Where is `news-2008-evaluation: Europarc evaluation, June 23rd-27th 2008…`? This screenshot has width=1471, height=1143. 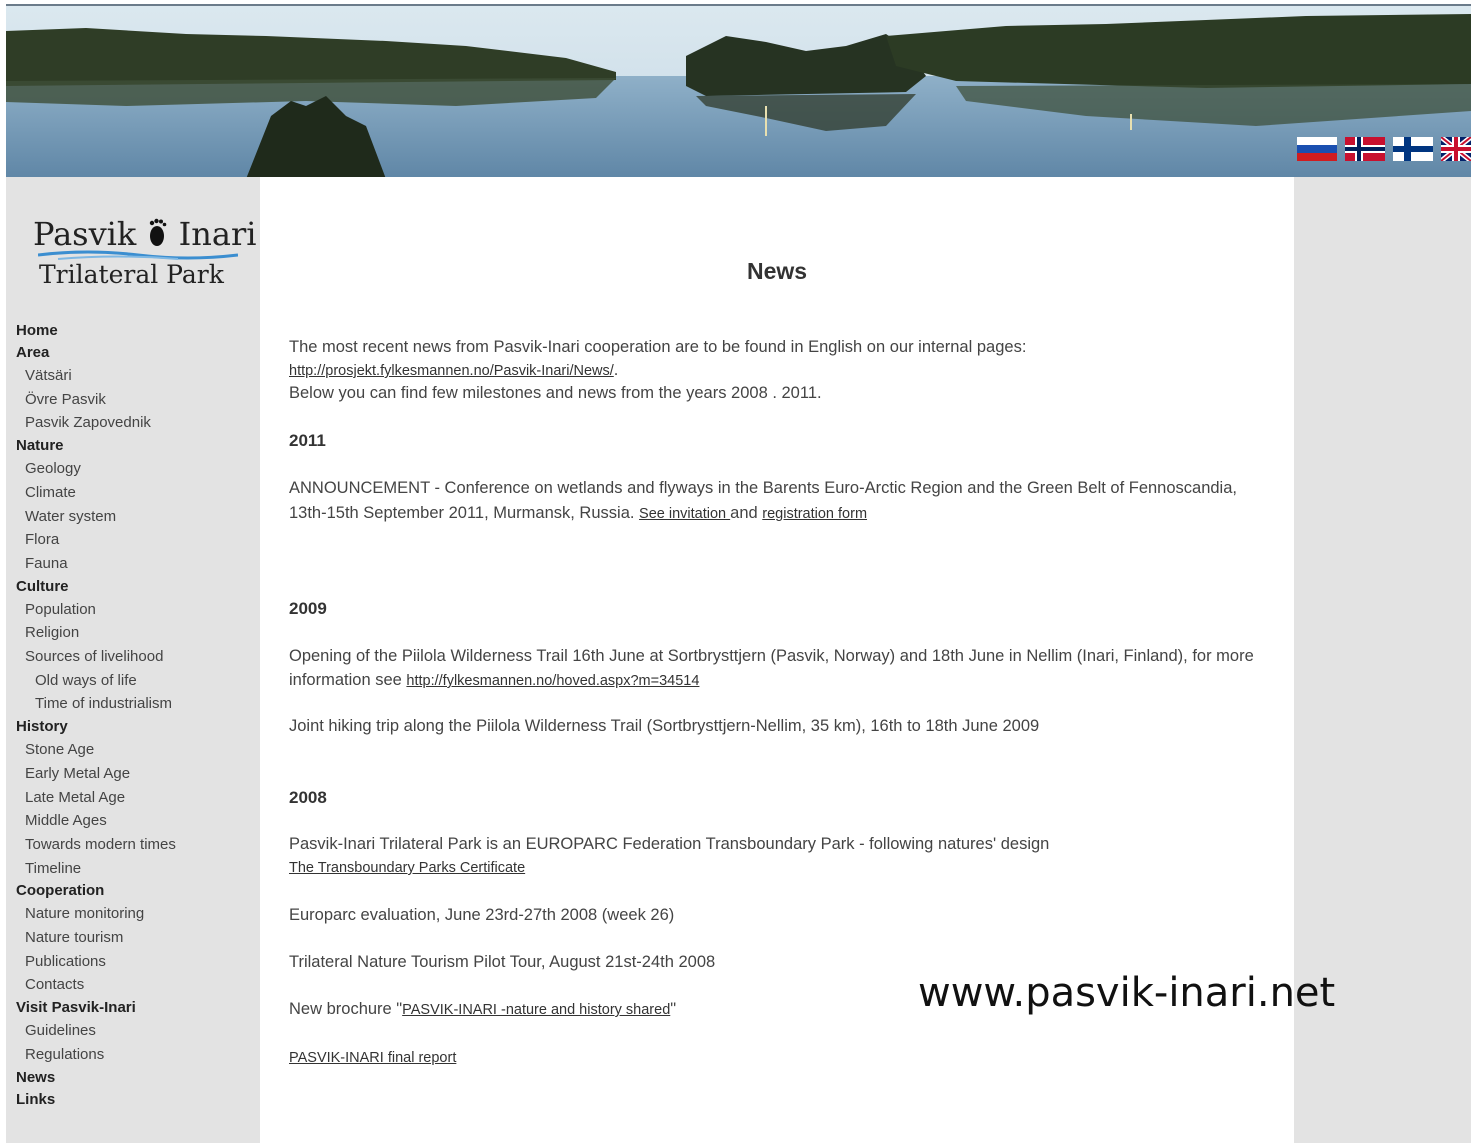 news-2008-evaluation: Europarc evaluation, June 23rd-27th 2008… is located at coordinates (482, 915).